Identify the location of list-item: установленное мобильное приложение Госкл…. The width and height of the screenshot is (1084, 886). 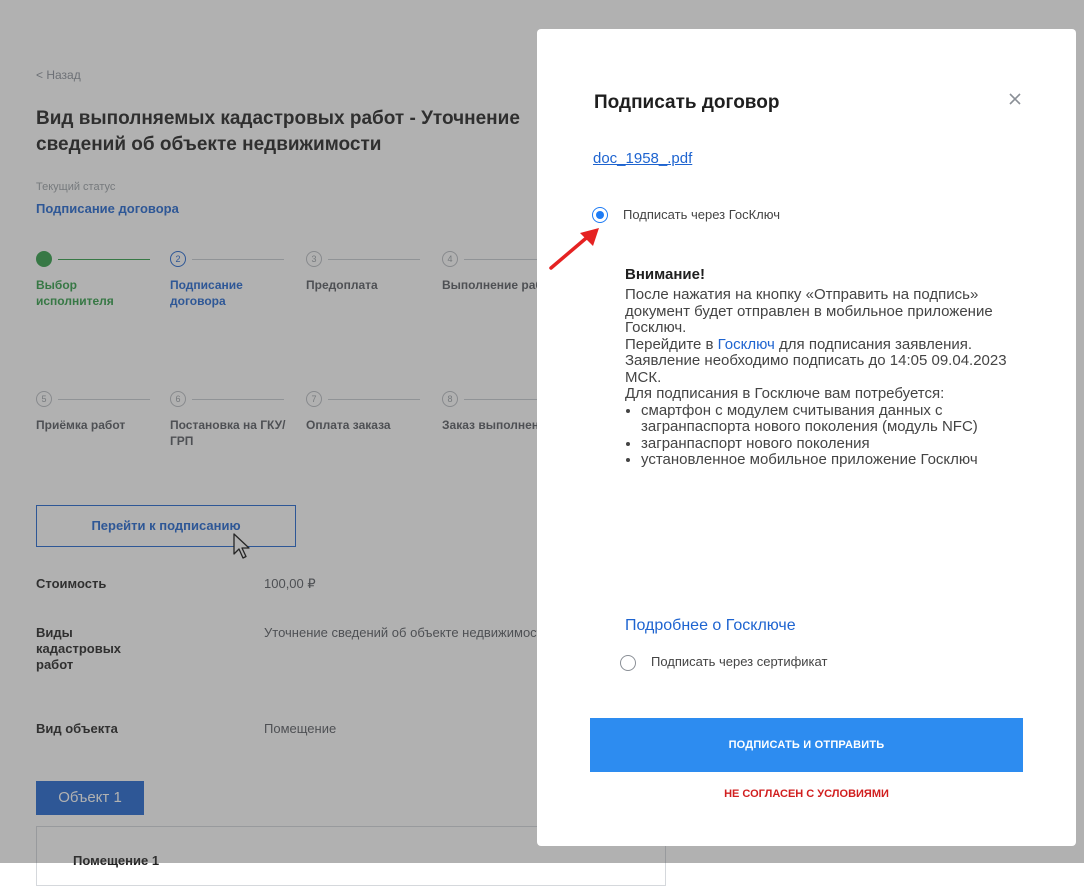
(833, 460).